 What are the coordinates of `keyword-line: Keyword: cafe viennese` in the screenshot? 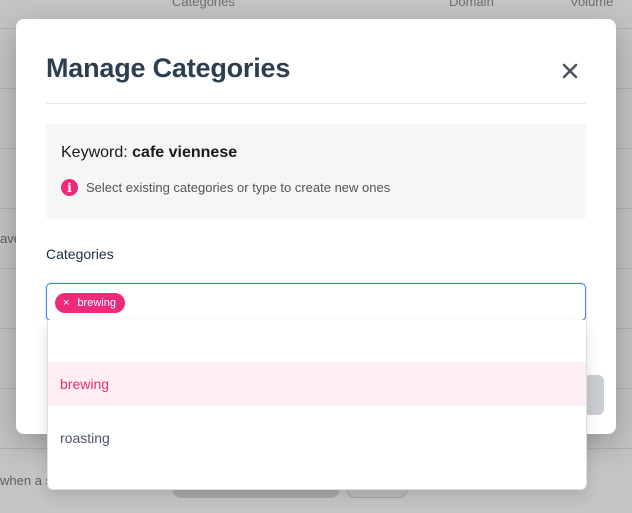 It's located at (149, 153).